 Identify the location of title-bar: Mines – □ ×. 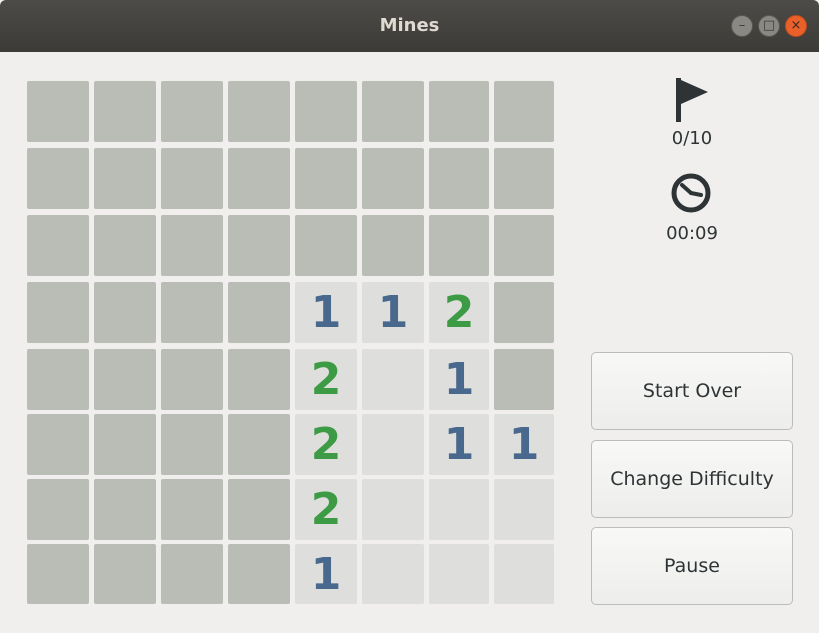
(409, 26).